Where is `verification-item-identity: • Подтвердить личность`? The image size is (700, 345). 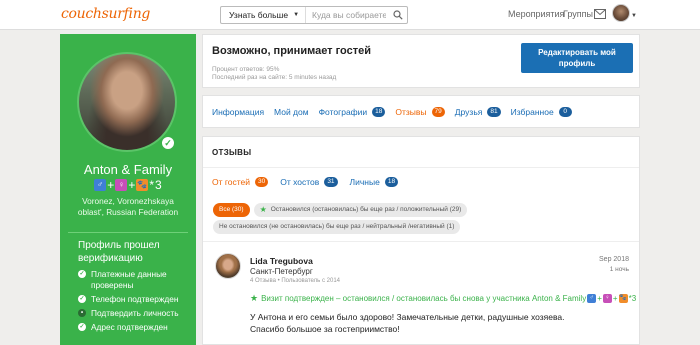 verification-item-identity: • Подтвердить личность is located at coordinates (135, 313).